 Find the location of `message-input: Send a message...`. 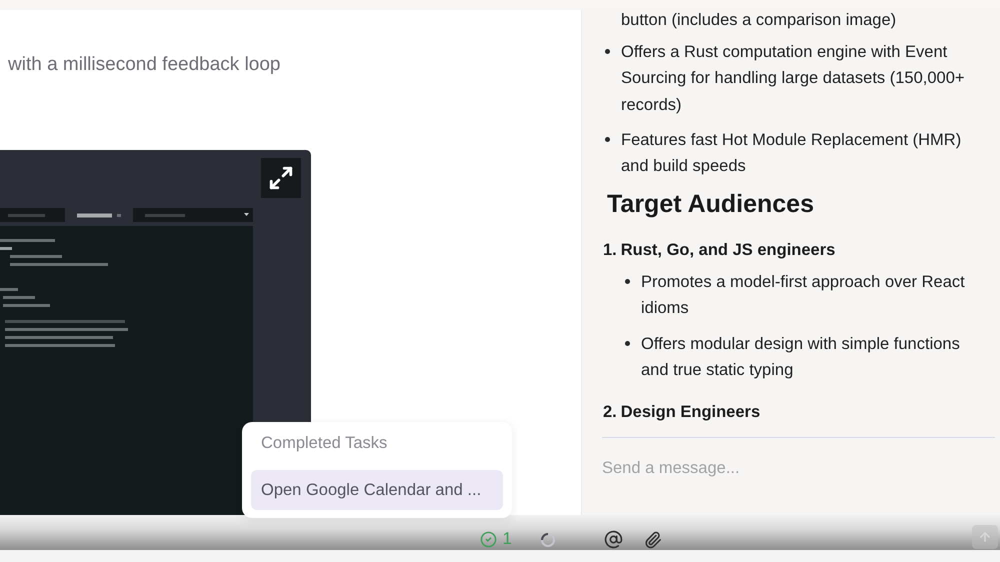

message-input: Send a message... is located at coordinates (796, 468).